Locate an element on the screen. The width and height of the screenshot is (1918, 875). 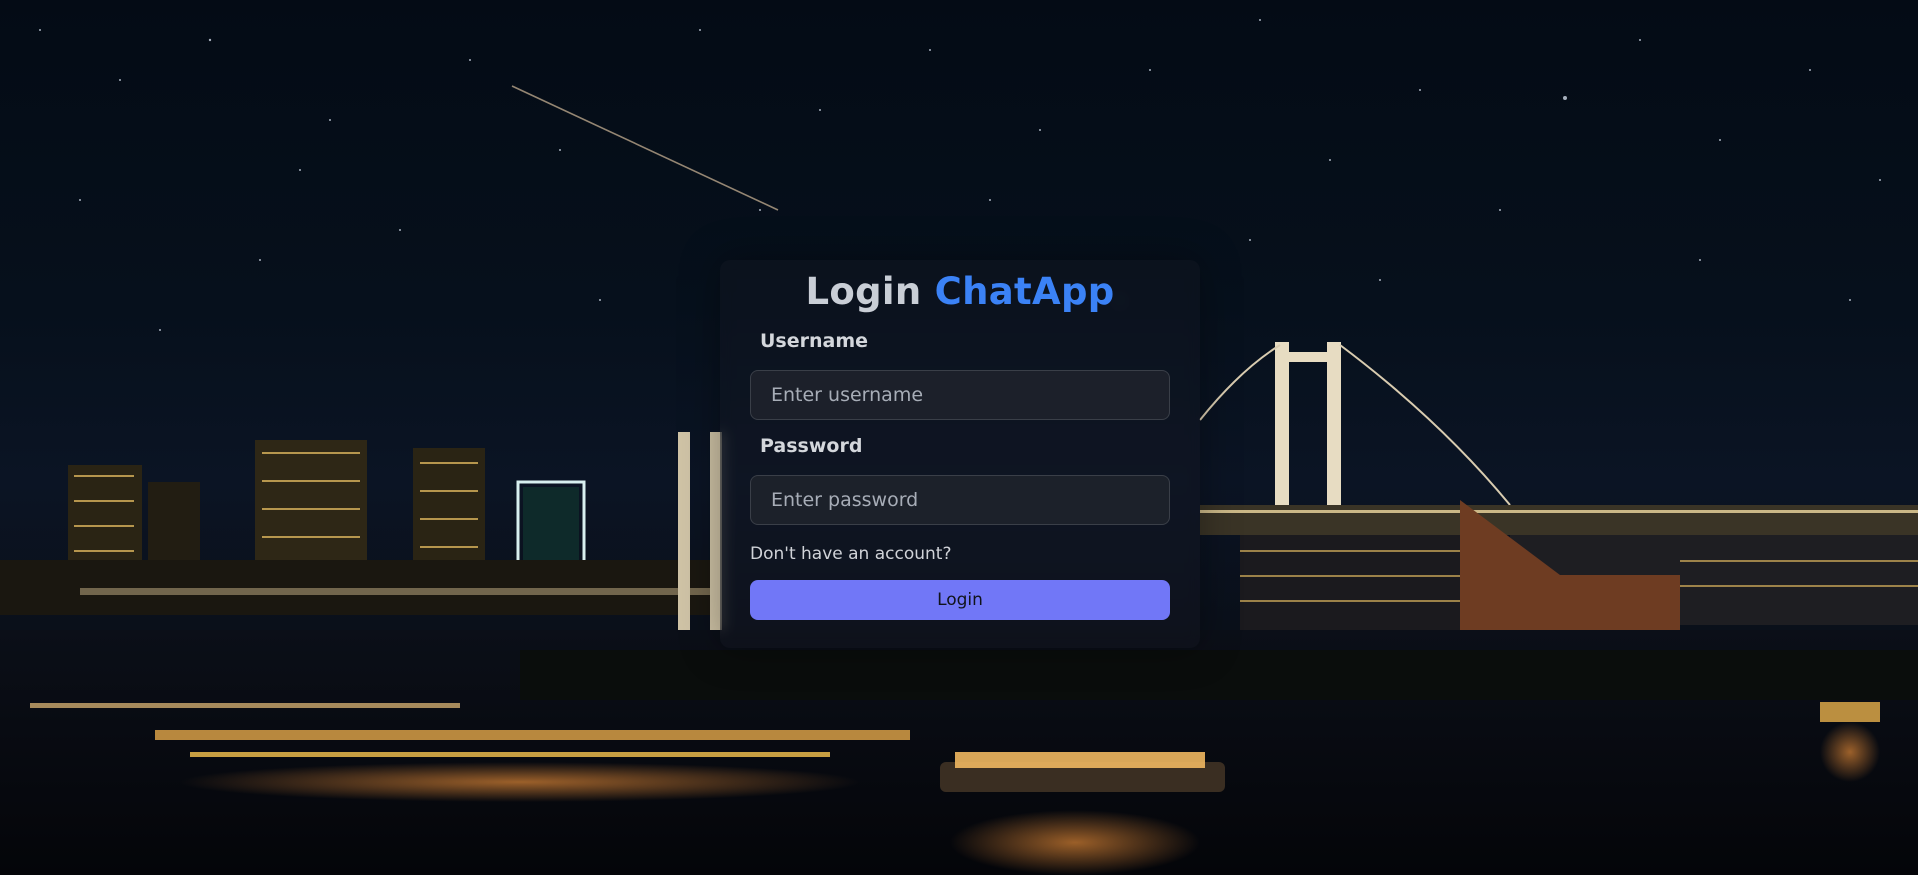
signup-link: Don't have an account? is located at coordinates (850, 554).